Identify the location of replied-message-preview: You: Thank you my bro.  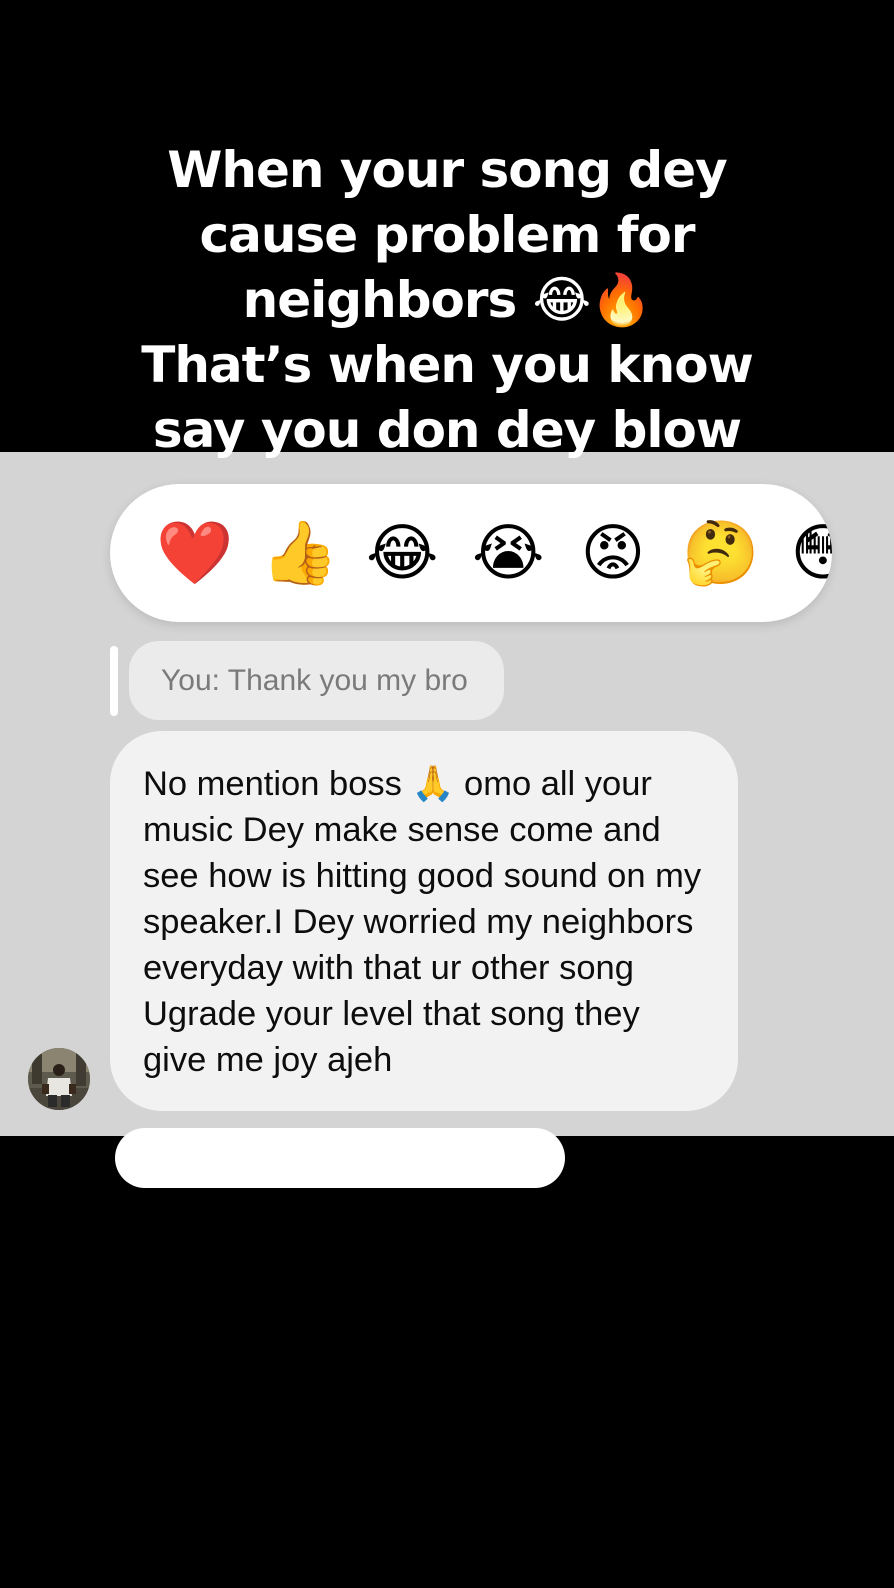
(316, 680).